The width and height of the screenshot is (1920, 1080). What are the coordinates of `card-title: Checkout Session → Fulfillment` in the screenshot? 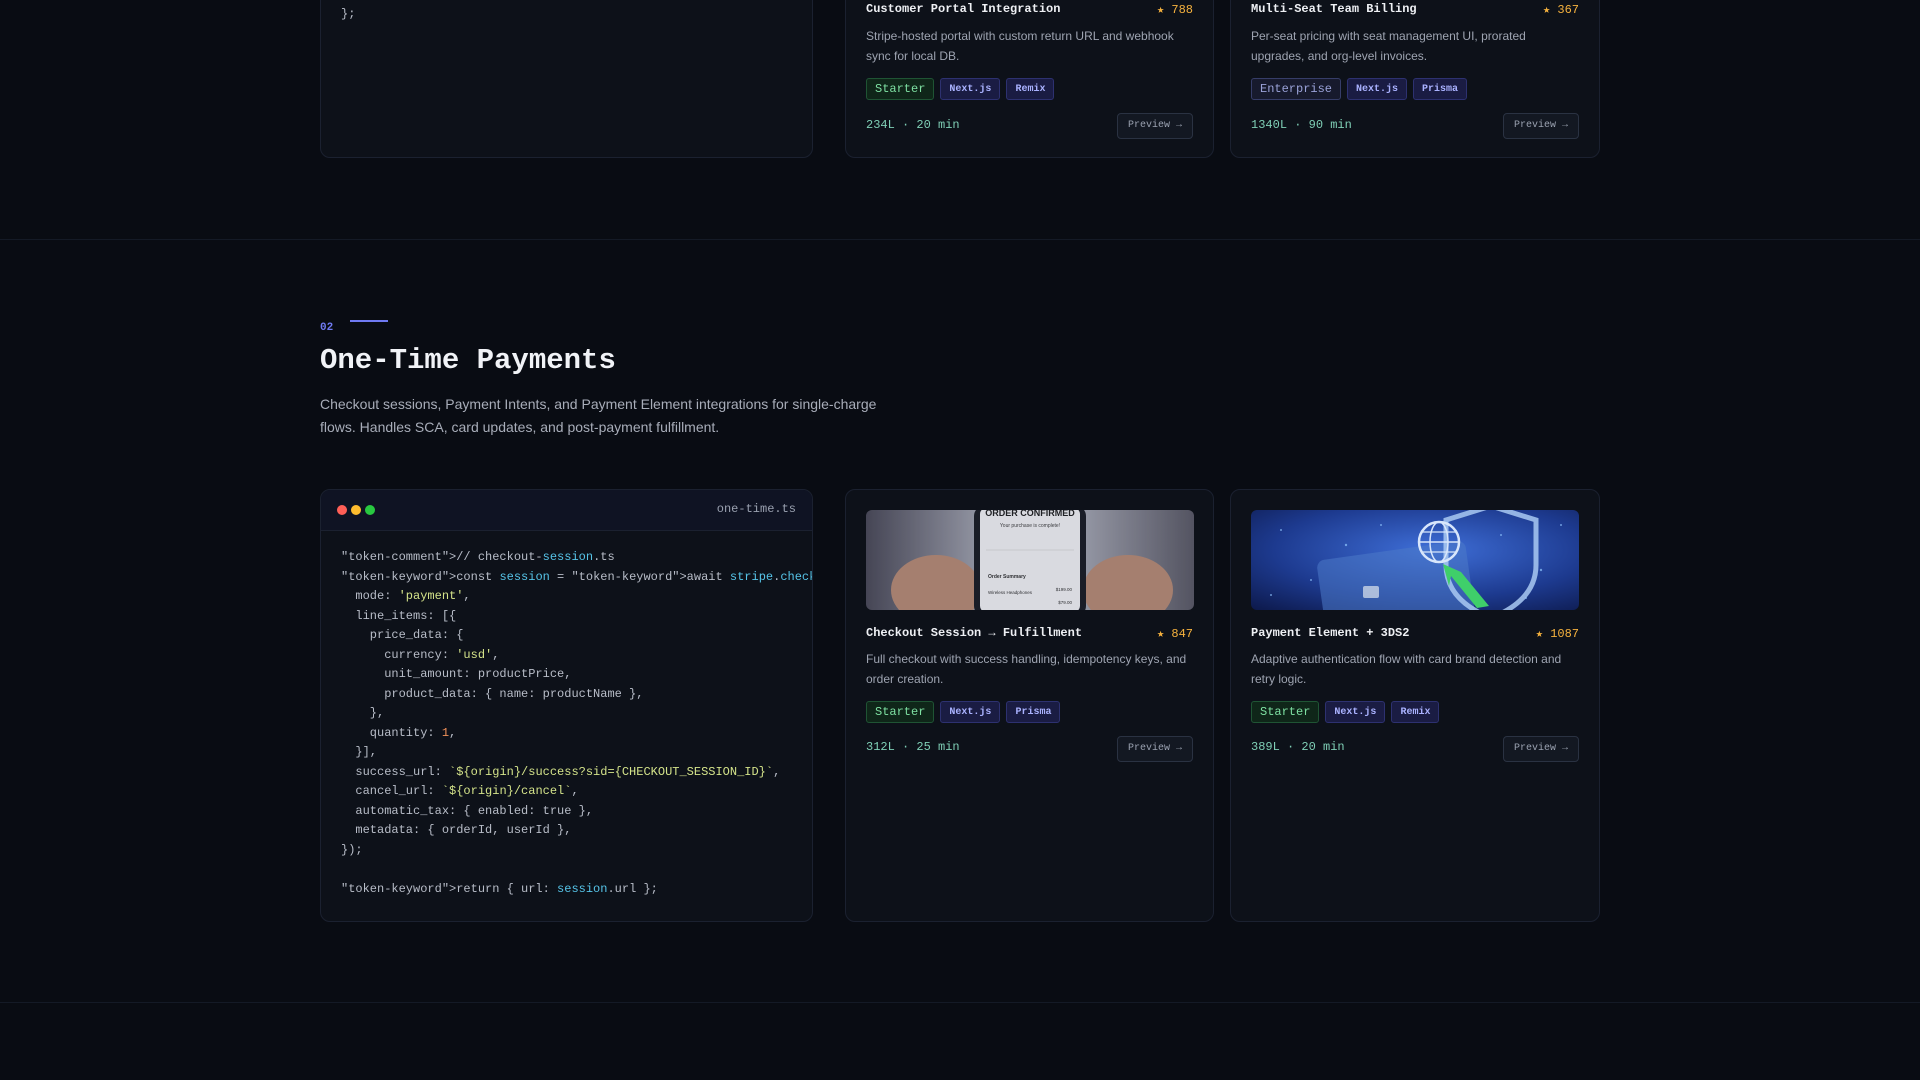 It's located at (974, 633).